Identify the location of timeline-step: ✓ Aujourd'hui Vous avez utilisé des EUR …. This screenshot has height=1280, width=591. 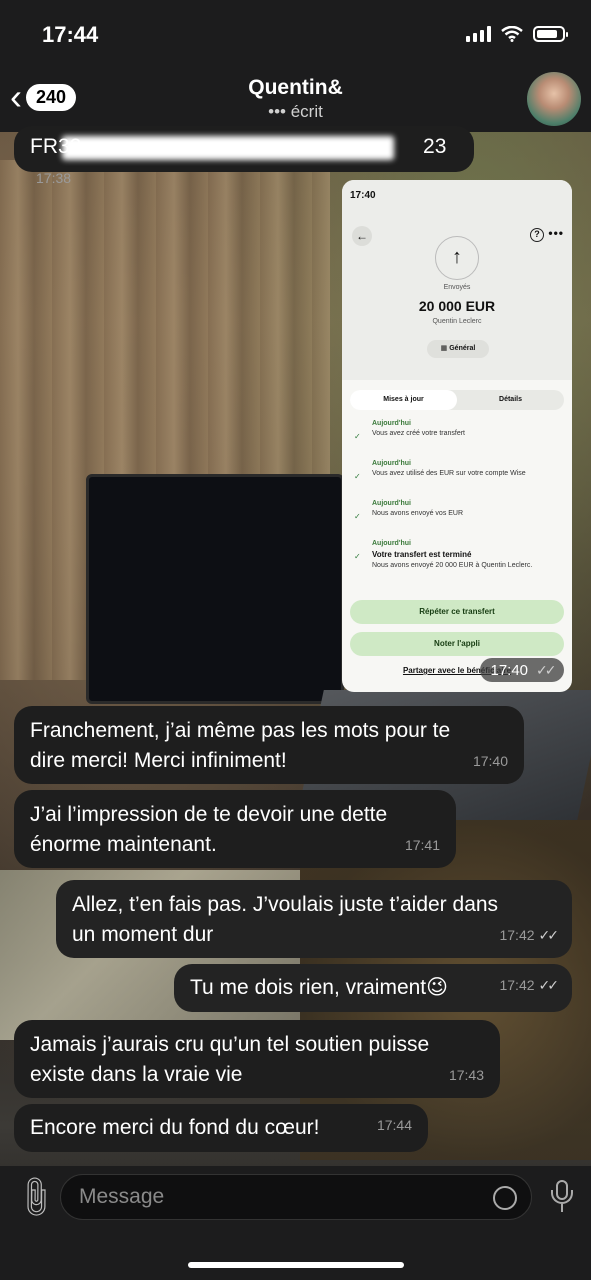
(458, 480).